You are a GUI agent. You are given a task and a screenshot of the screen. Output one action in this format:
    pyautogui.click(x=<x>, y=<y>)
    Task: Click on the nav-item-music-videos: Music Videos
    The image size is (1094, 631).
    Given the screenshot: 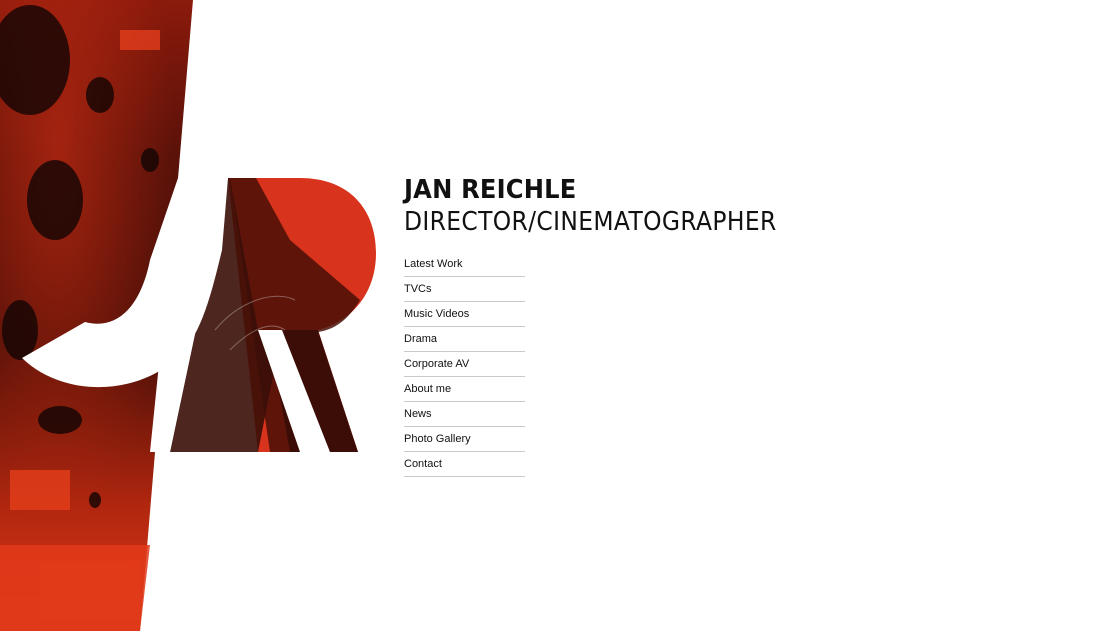 What is the action you would take?
    pyautogui.click(x=464, y=314)
    